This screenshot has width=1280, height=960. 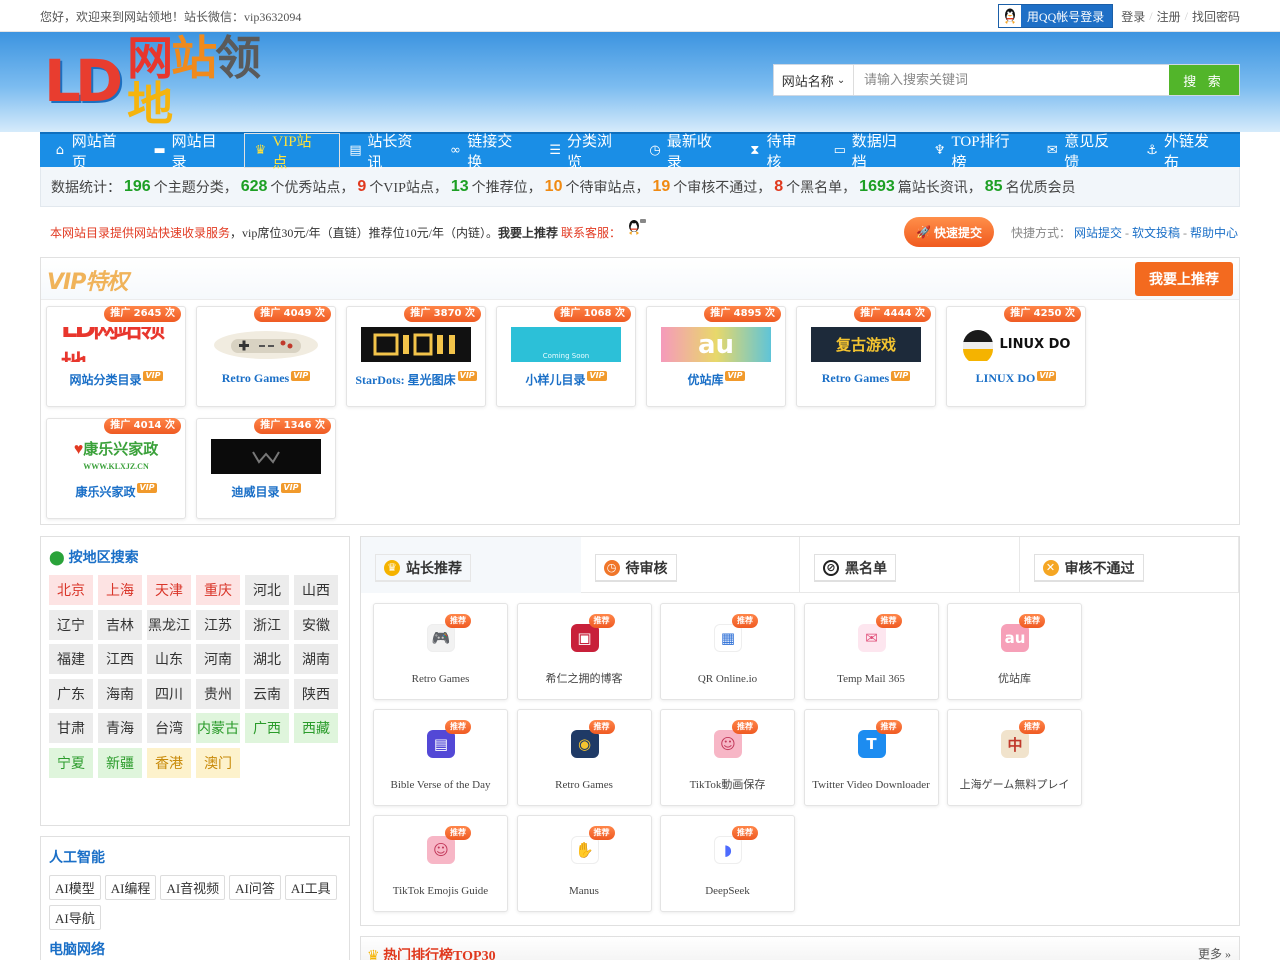 I want to click on nav-item-0: ⌂ 网站首页, so click(x=94, y=152).